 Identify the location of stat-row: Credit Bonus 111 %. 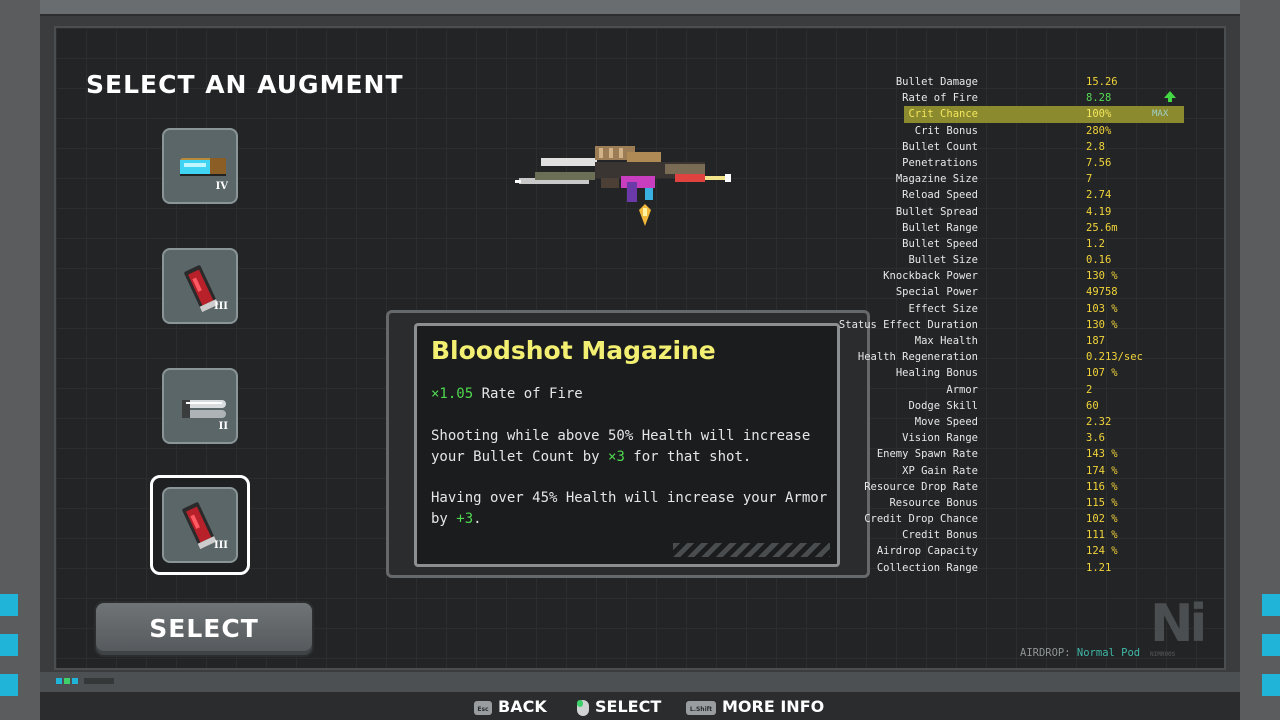
(1043, 535).